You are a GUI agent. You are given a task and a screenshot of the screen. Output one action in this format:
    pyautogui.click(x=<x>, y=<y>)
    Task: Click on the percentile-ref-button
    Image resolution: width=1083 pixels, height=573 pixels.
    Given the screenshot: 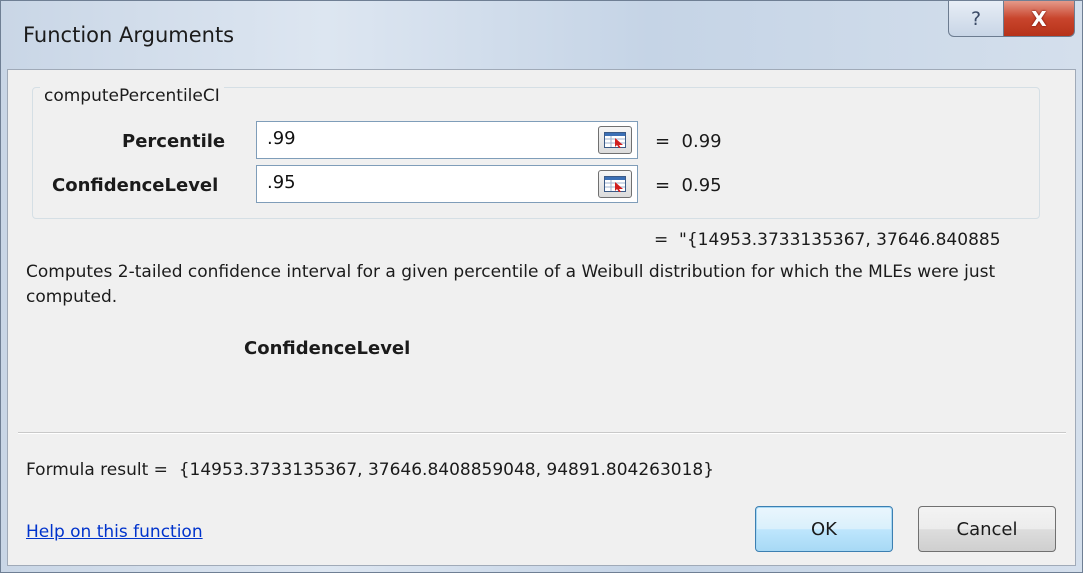 What is the action you would take?
    pyautogui.click(x=615, y=140)
    